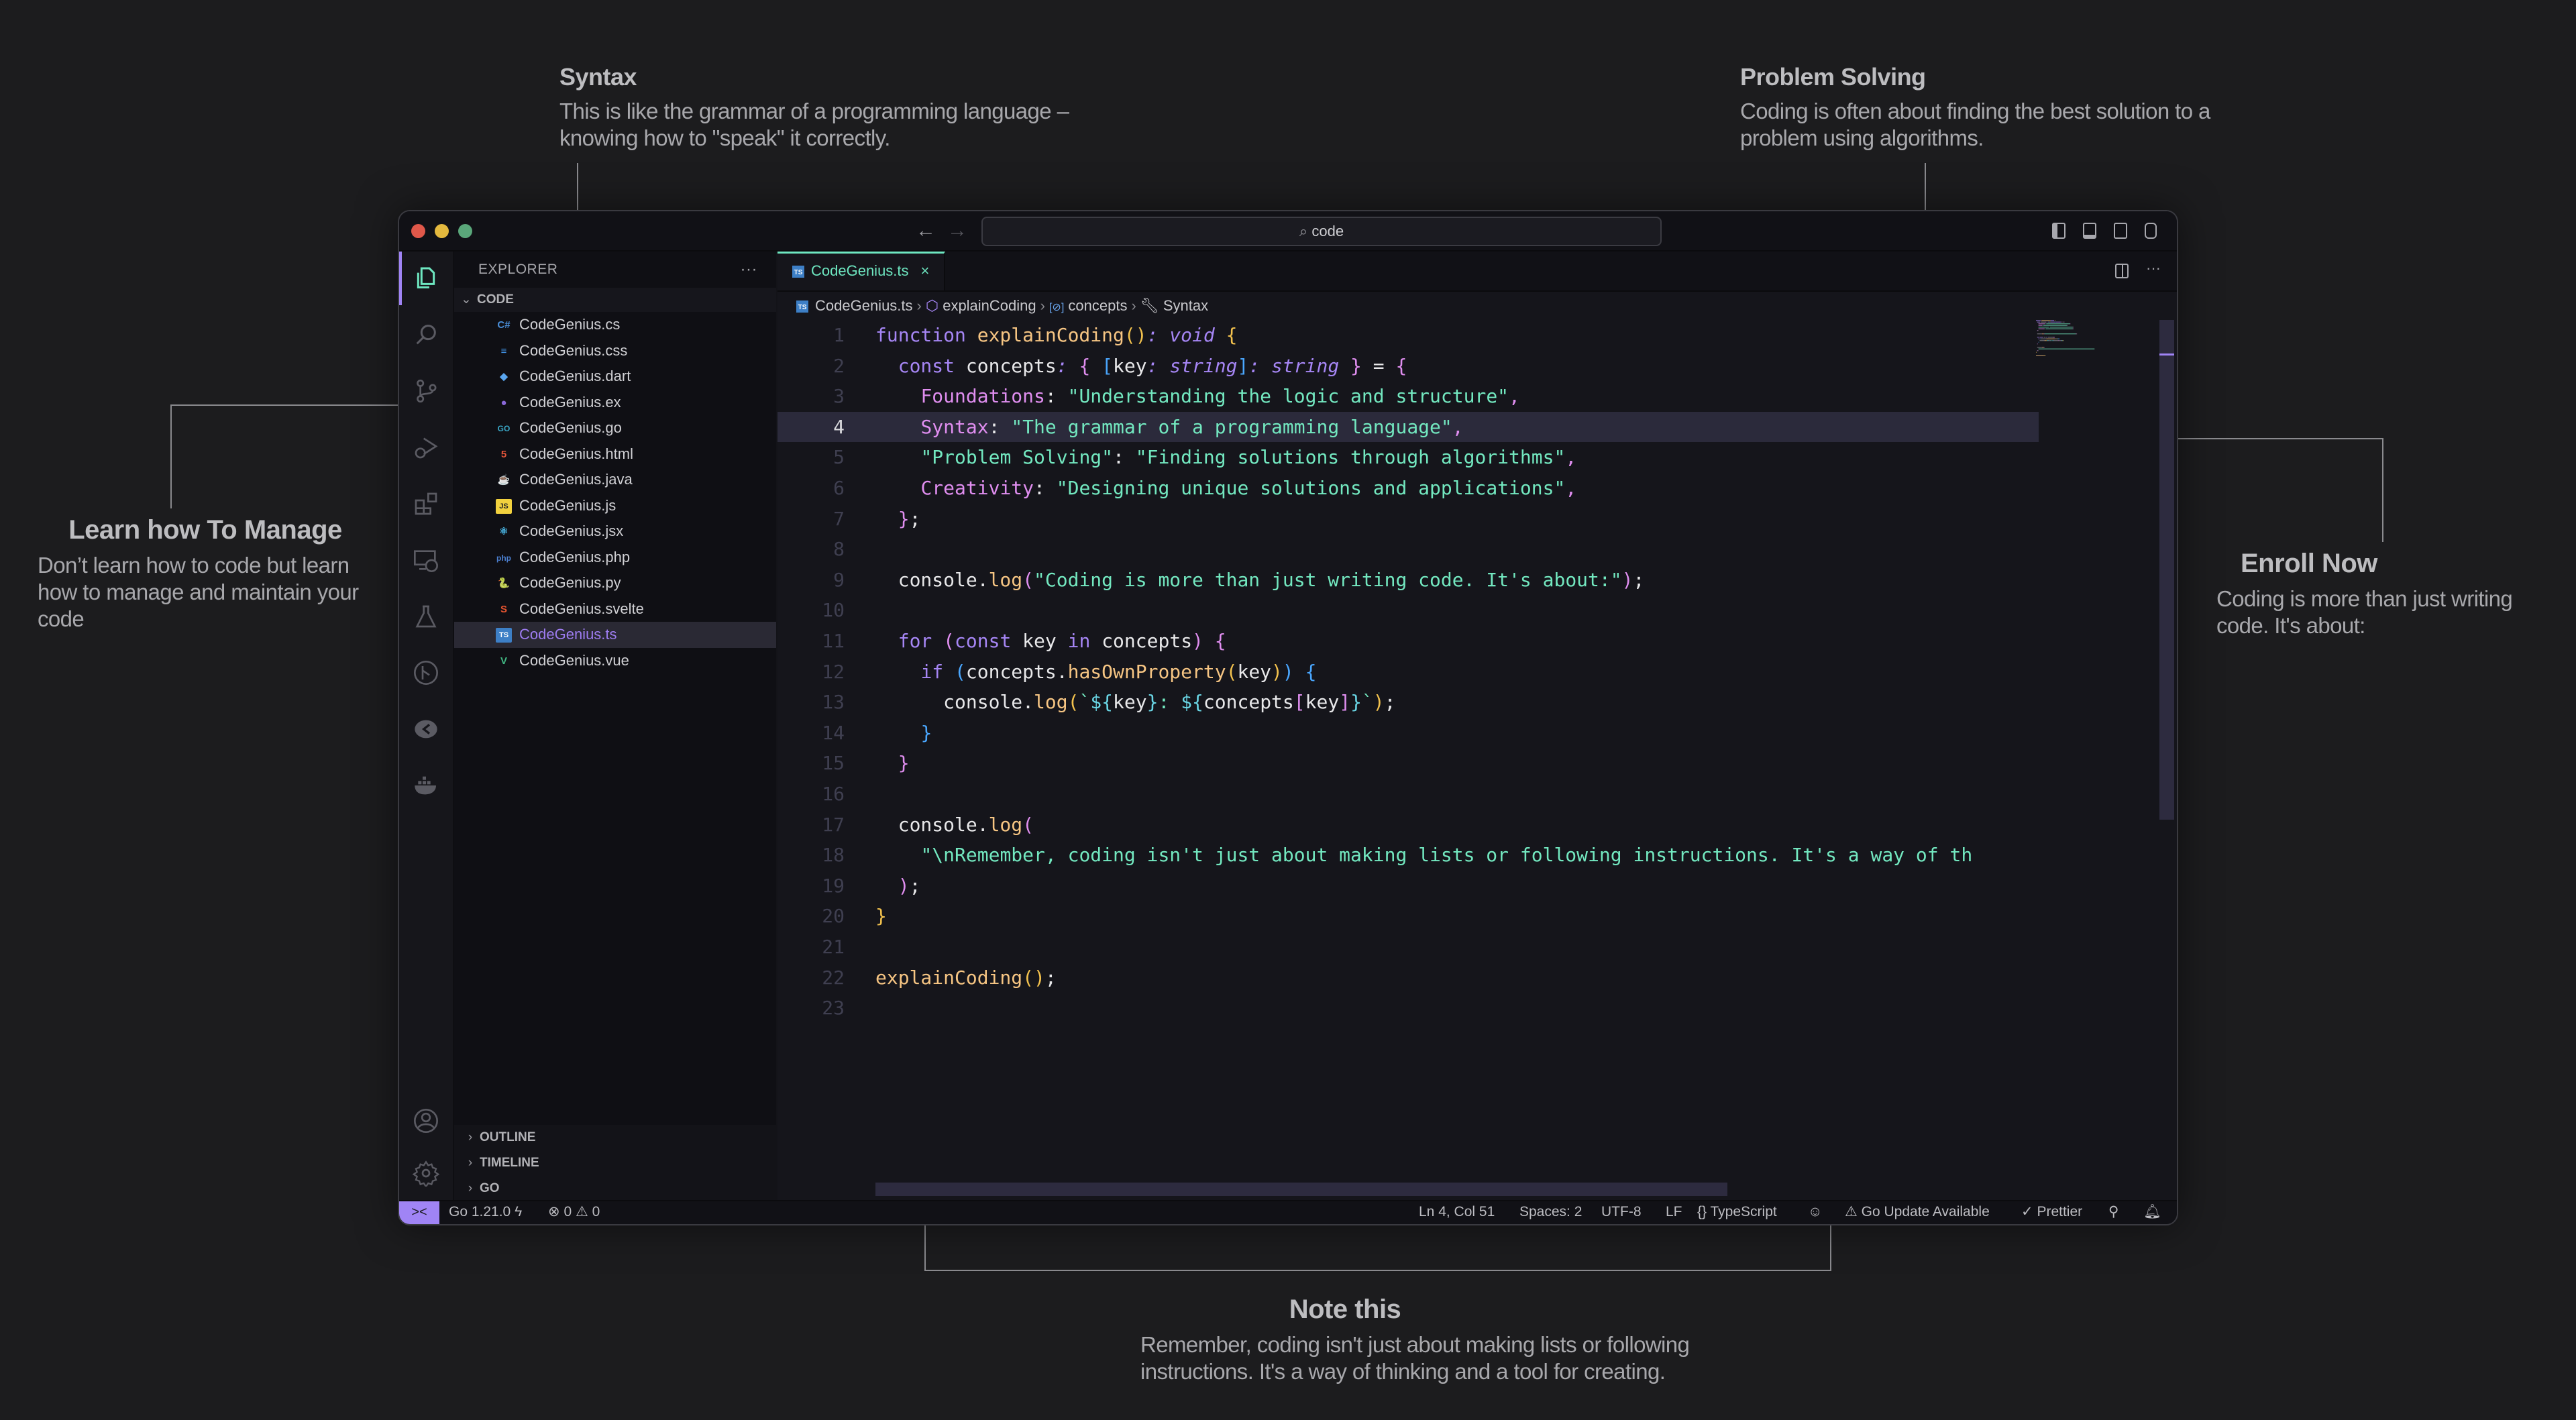 This screenshot has width=2576, height=1420. What do you see at coordinates (1477, 641) in the screenshot?
I see `code-line: 11 for (const key in concepts) {` at bounding box center [1477, 641].